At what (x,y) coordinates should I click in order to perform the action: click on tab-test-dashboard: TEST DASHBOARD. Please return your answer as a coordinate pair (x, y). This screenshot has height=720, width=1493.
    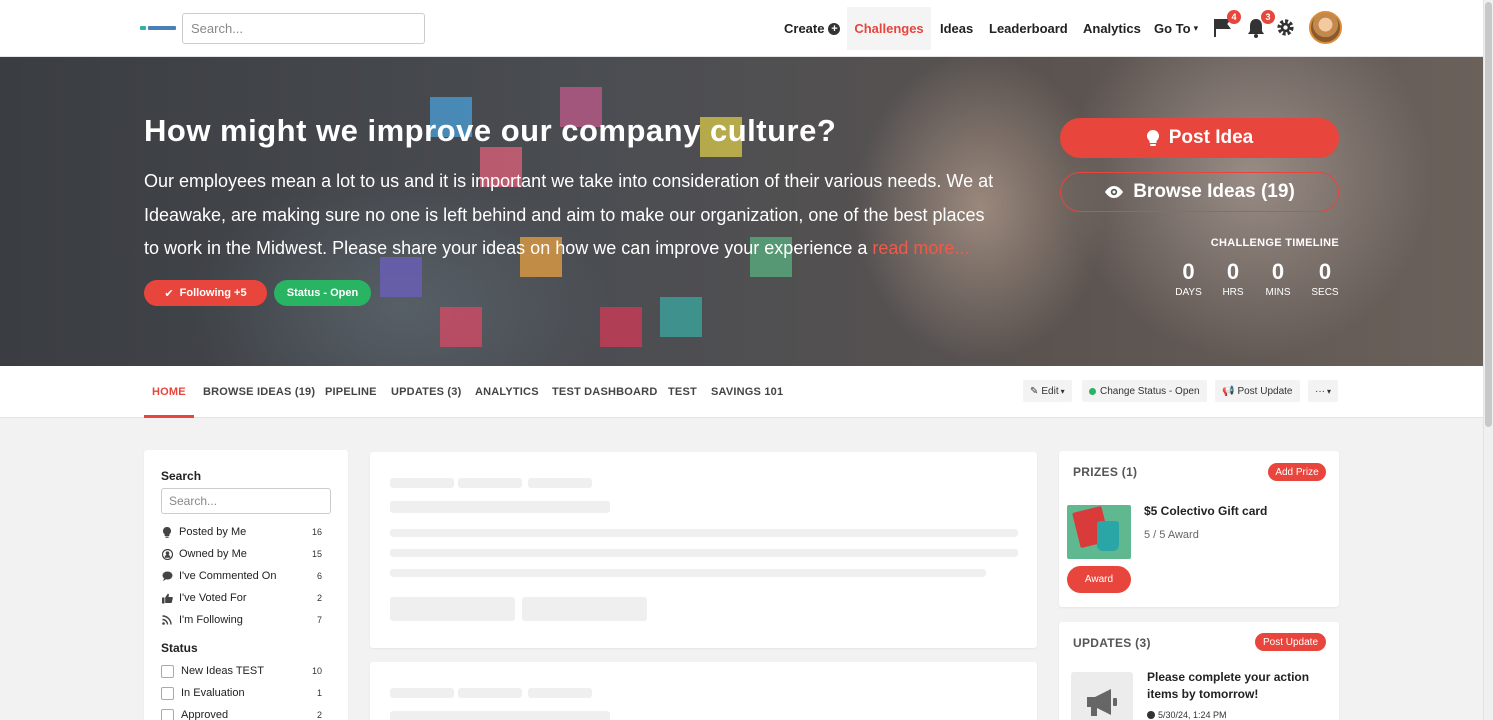
    Looking at the image, I should click on (604, 392).